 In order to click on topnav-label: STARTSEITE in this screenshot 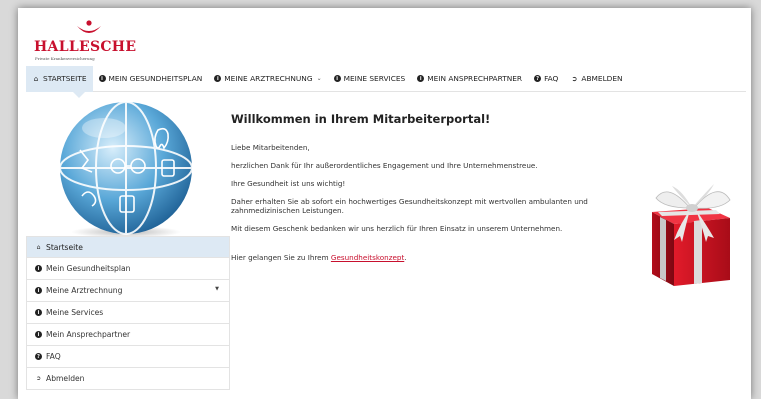, I will do `click(65, 78)`.